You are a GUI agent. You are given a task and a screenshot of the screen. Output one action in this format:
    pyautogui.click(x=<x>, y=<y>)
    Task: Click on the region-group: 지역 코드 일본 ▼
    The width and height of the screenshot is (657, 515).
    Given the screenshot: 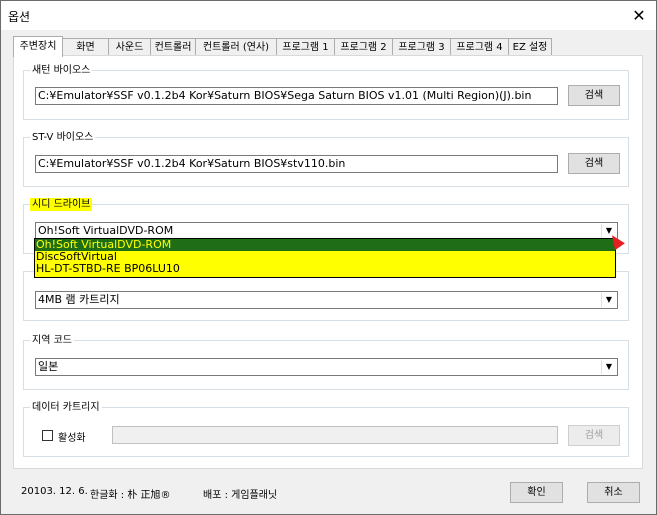 What is the action you would take?
    pyautogui.click(x=326, y=362)
    